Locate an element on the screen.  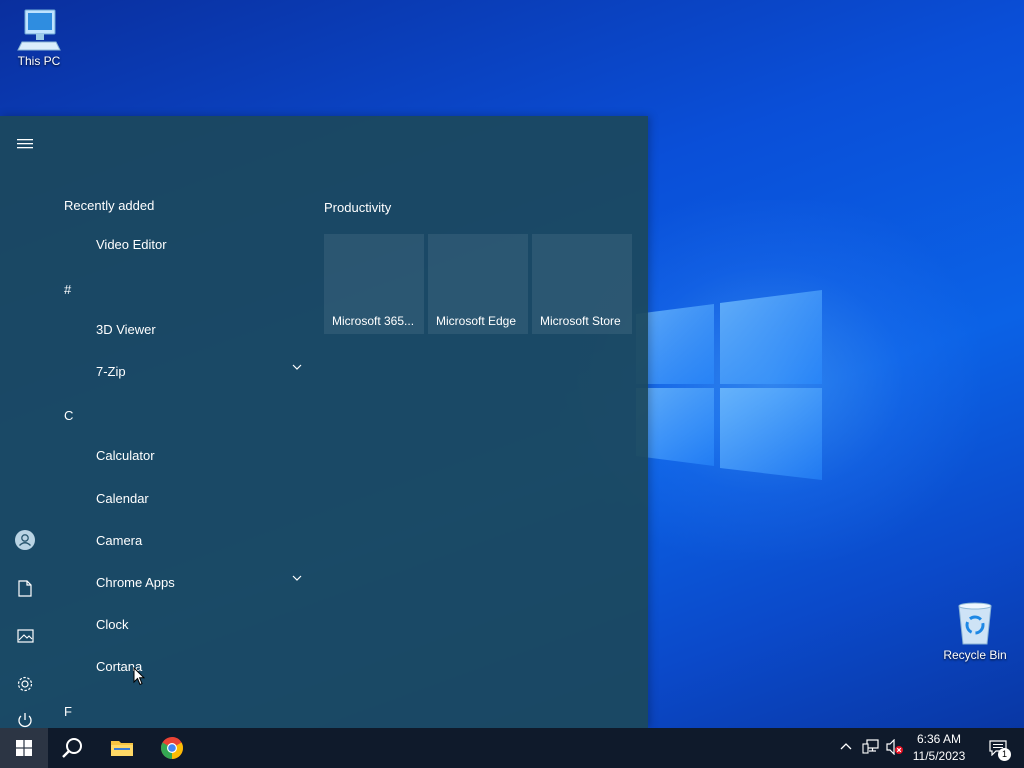
app-item-label: Clock is located at coordinates (112, 624).